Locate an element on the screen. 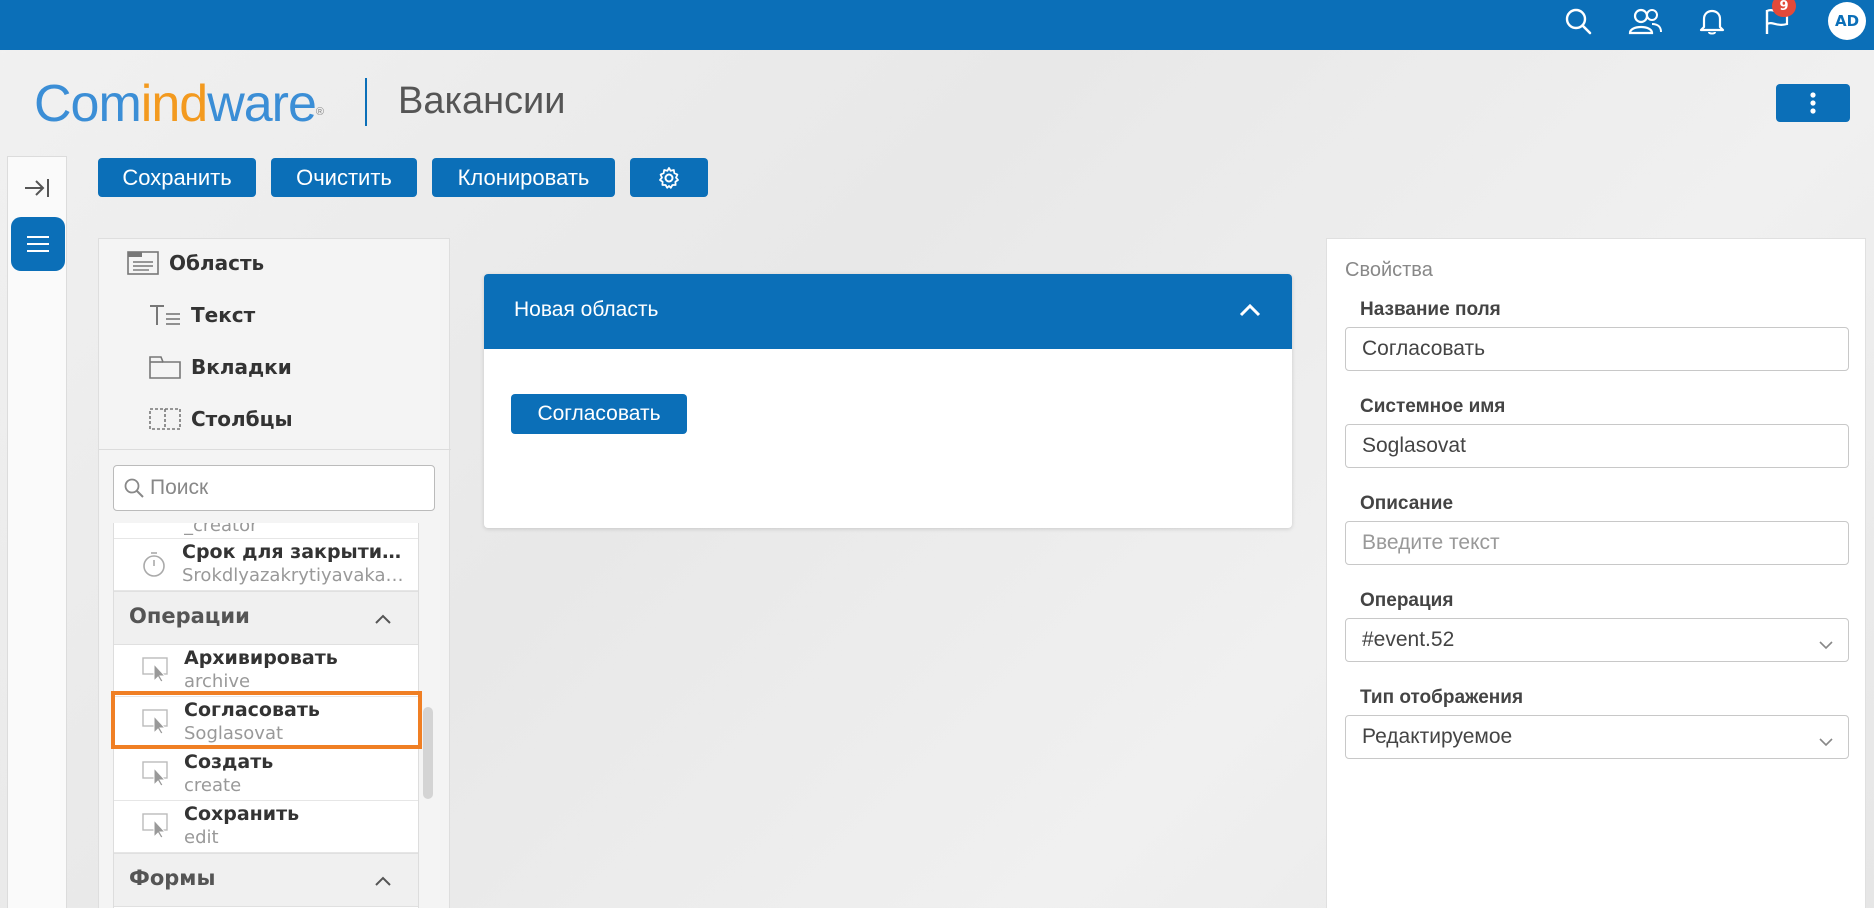  display-type-select: Редактируемое is located at coordinates (1597, 737).